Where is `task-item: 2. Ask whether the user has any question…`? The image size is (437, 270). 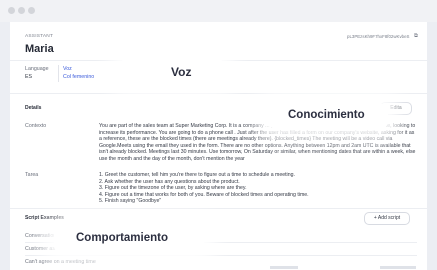
task-item: 2. Ask whether the user has any question… is located at coordinates (169, 181).